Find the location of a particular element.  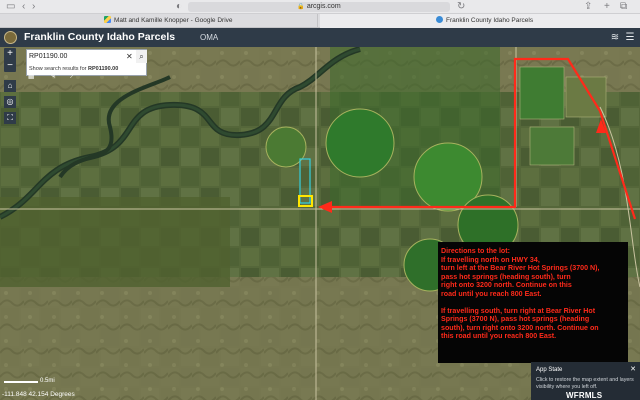

arcgis-icon is located at coordinates (439, 19).